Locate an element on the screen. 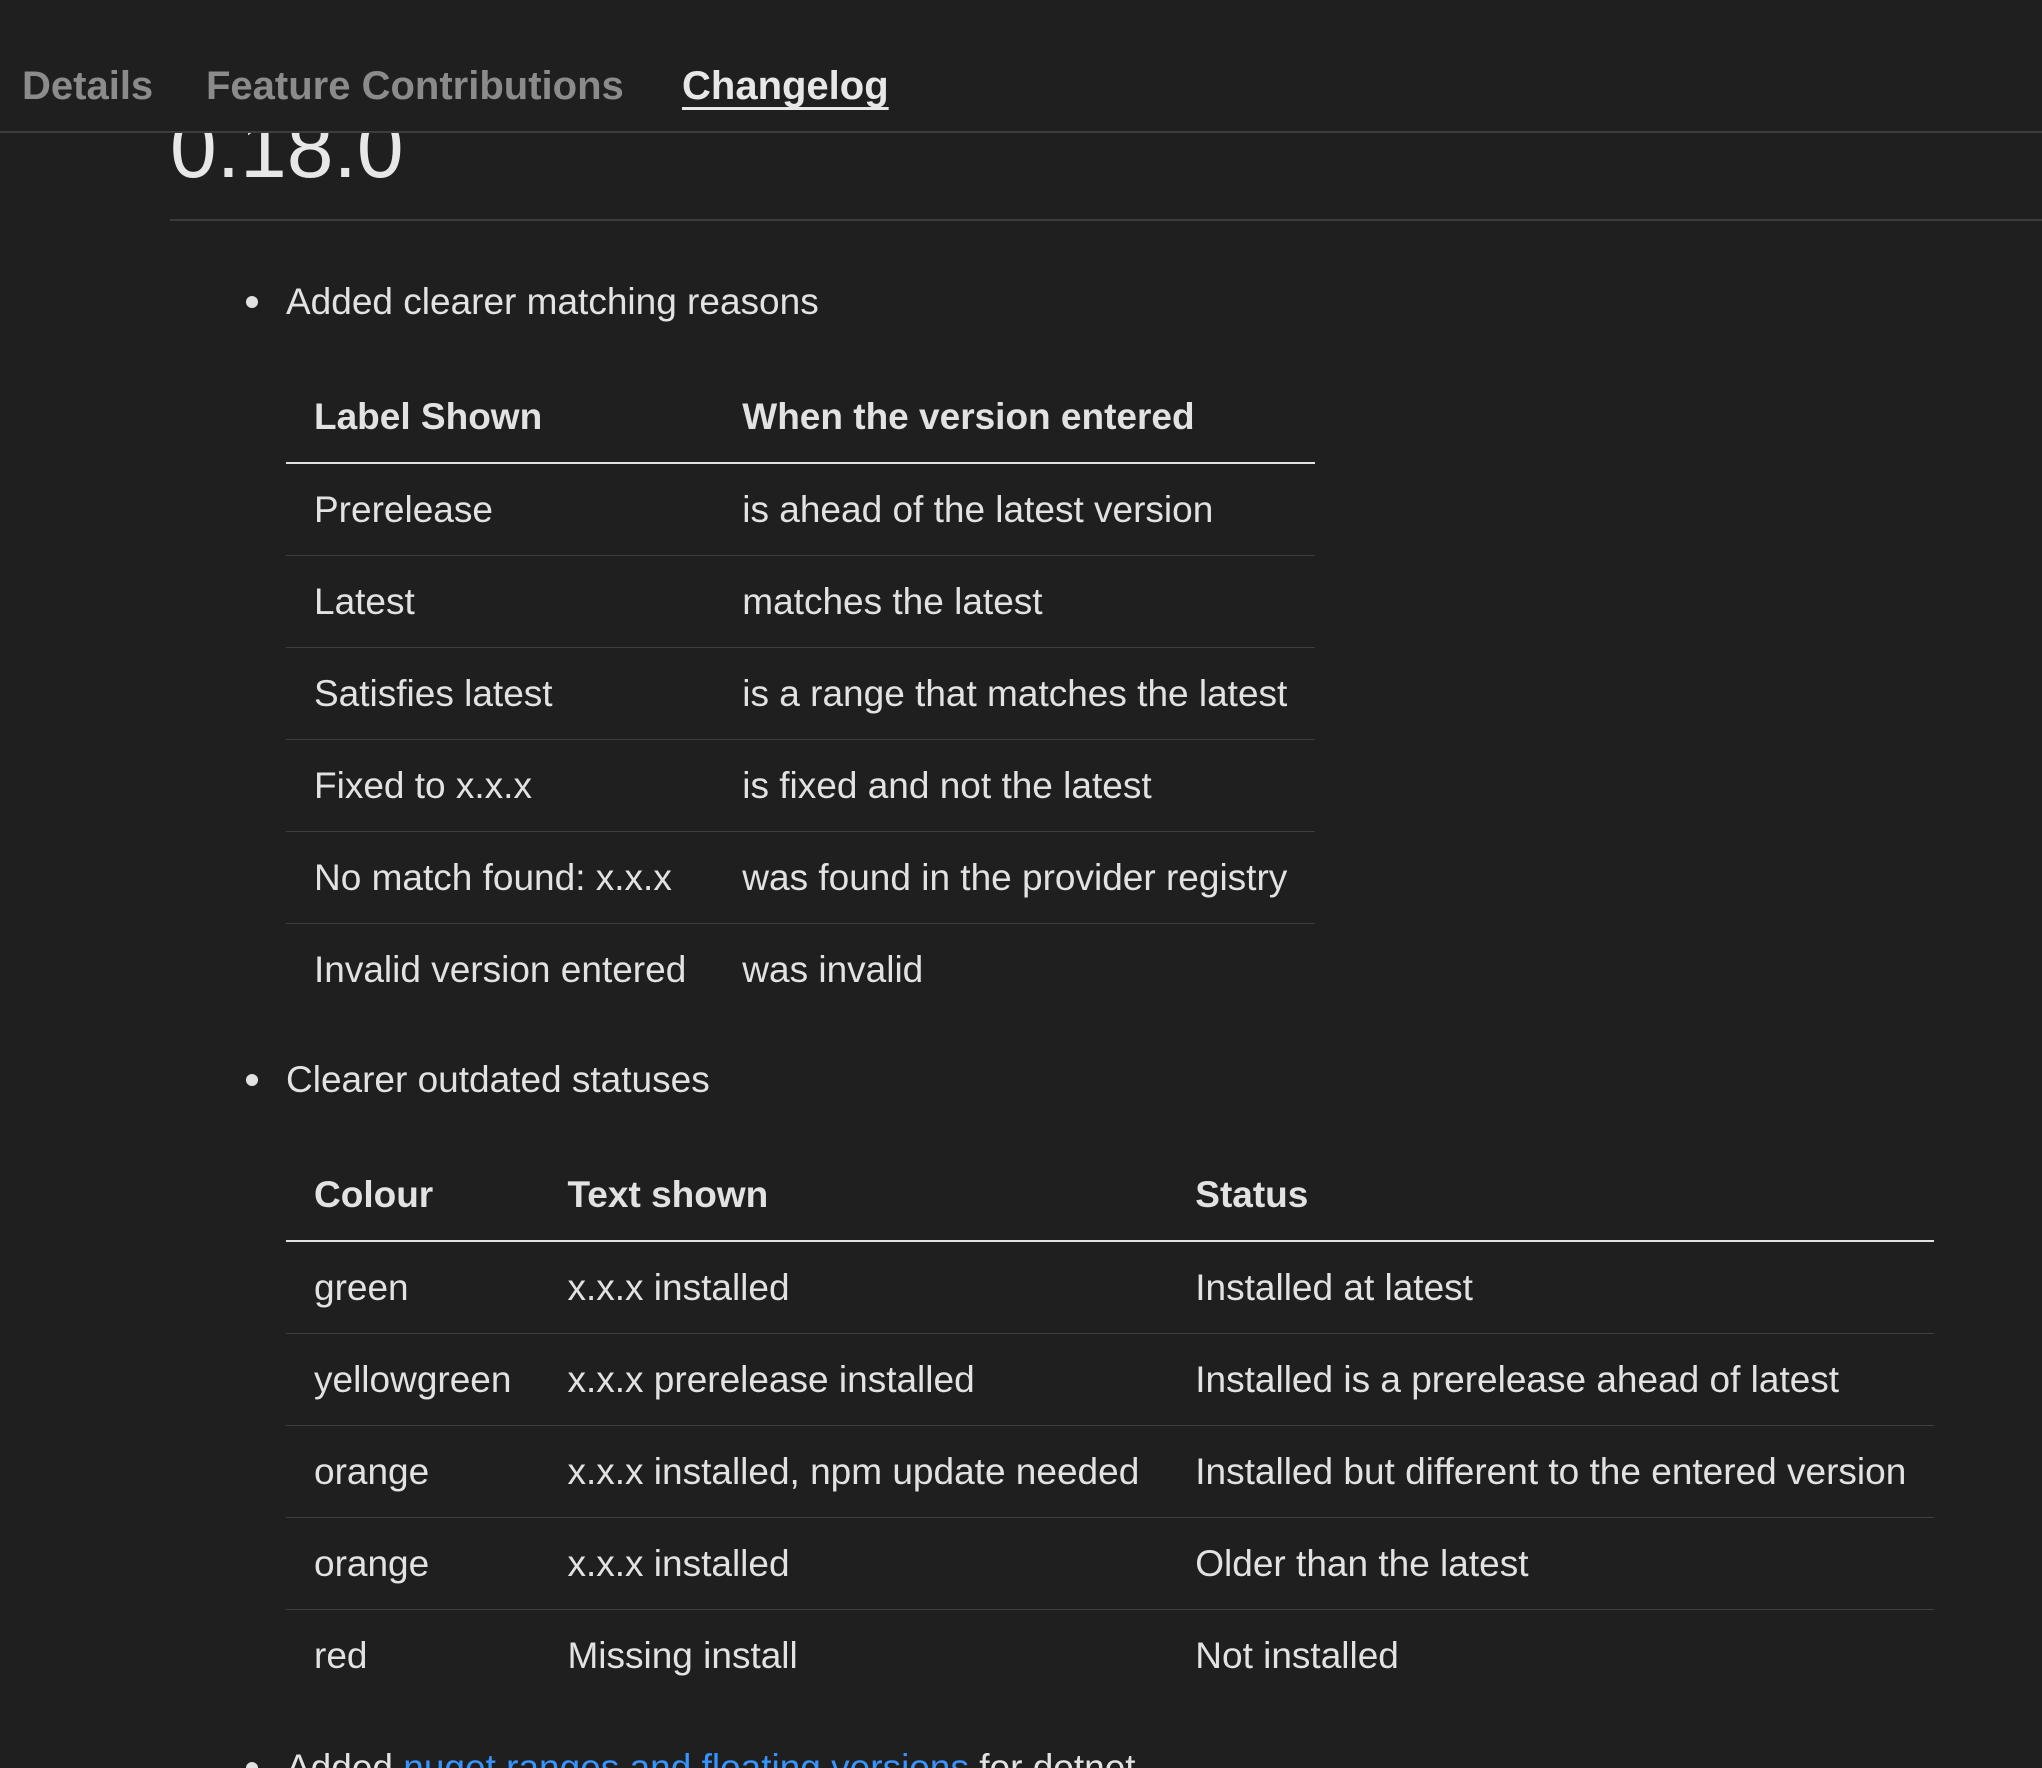 This screenshot has width=2042, height=1768. table-cell: is ahead of the latest version is located at coordinates (1015, 509).